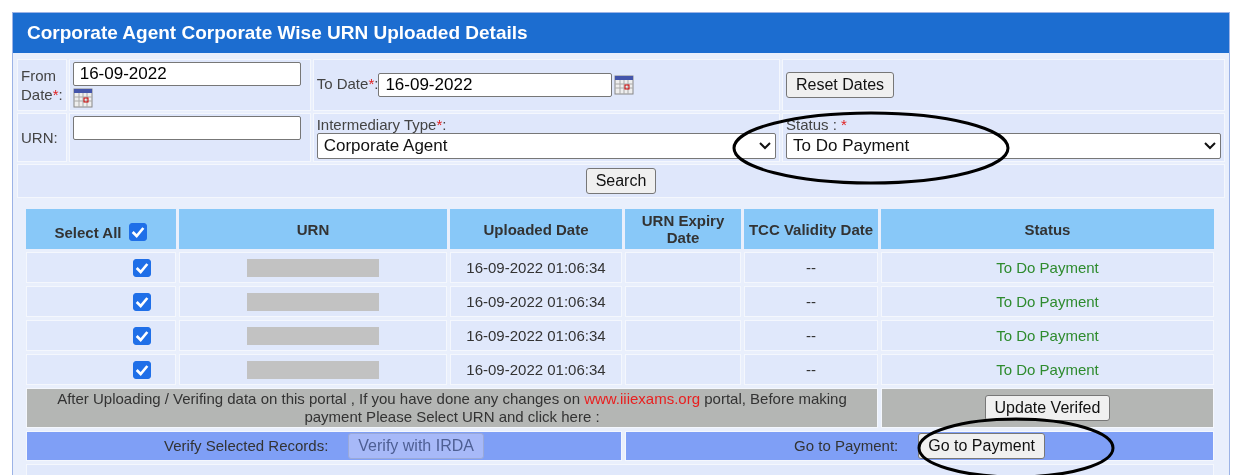 Image resolution: width=1233 pixels, height=475 pixels. What do you see at coordinates (452, 407) in the screenshot?
I see `notice-text: After Uploading / Verifing data on this portal , If you have done any changes on www.iiiexams.org portal, Before making payment Please Select URN and click here :` at bounding box center [452, 407].